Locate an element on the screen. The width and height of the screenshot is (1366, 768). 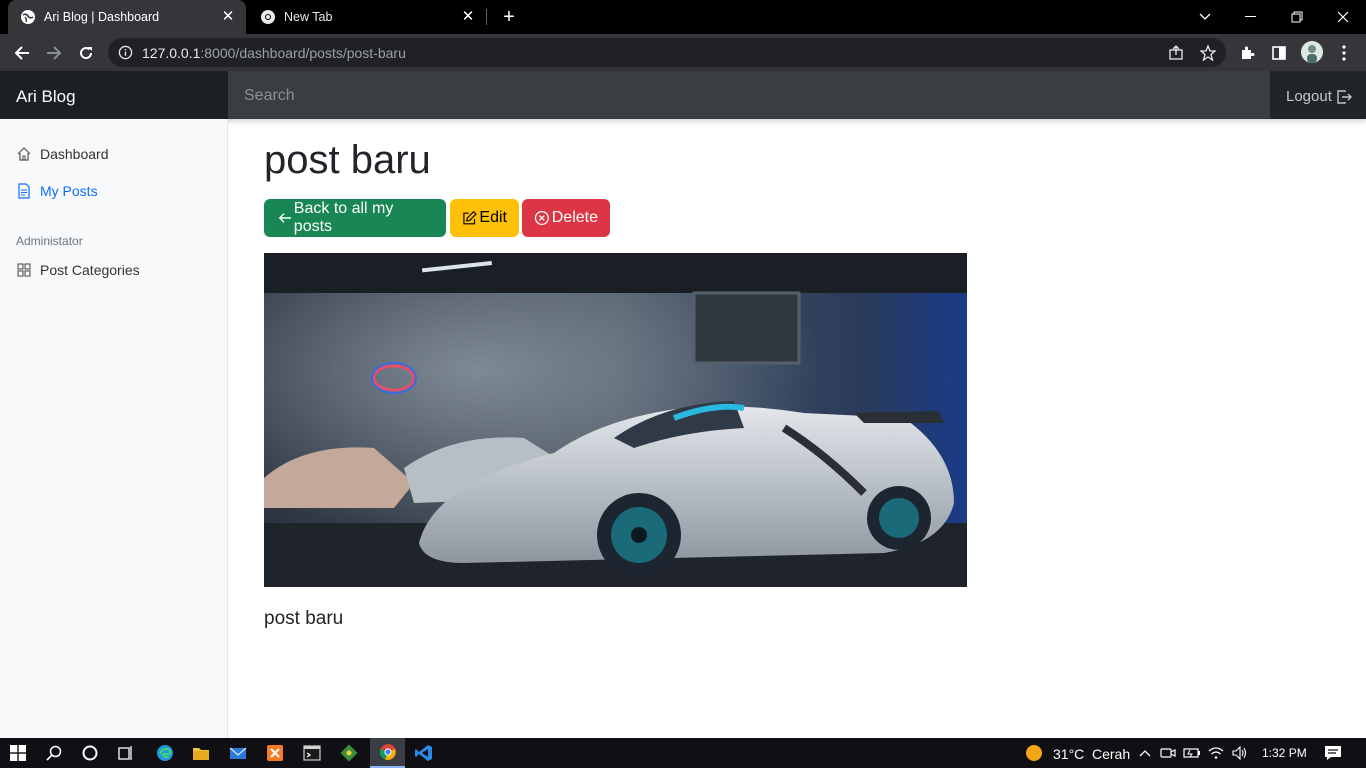
new-tab-icon: + is located at coordinates (509, 17).